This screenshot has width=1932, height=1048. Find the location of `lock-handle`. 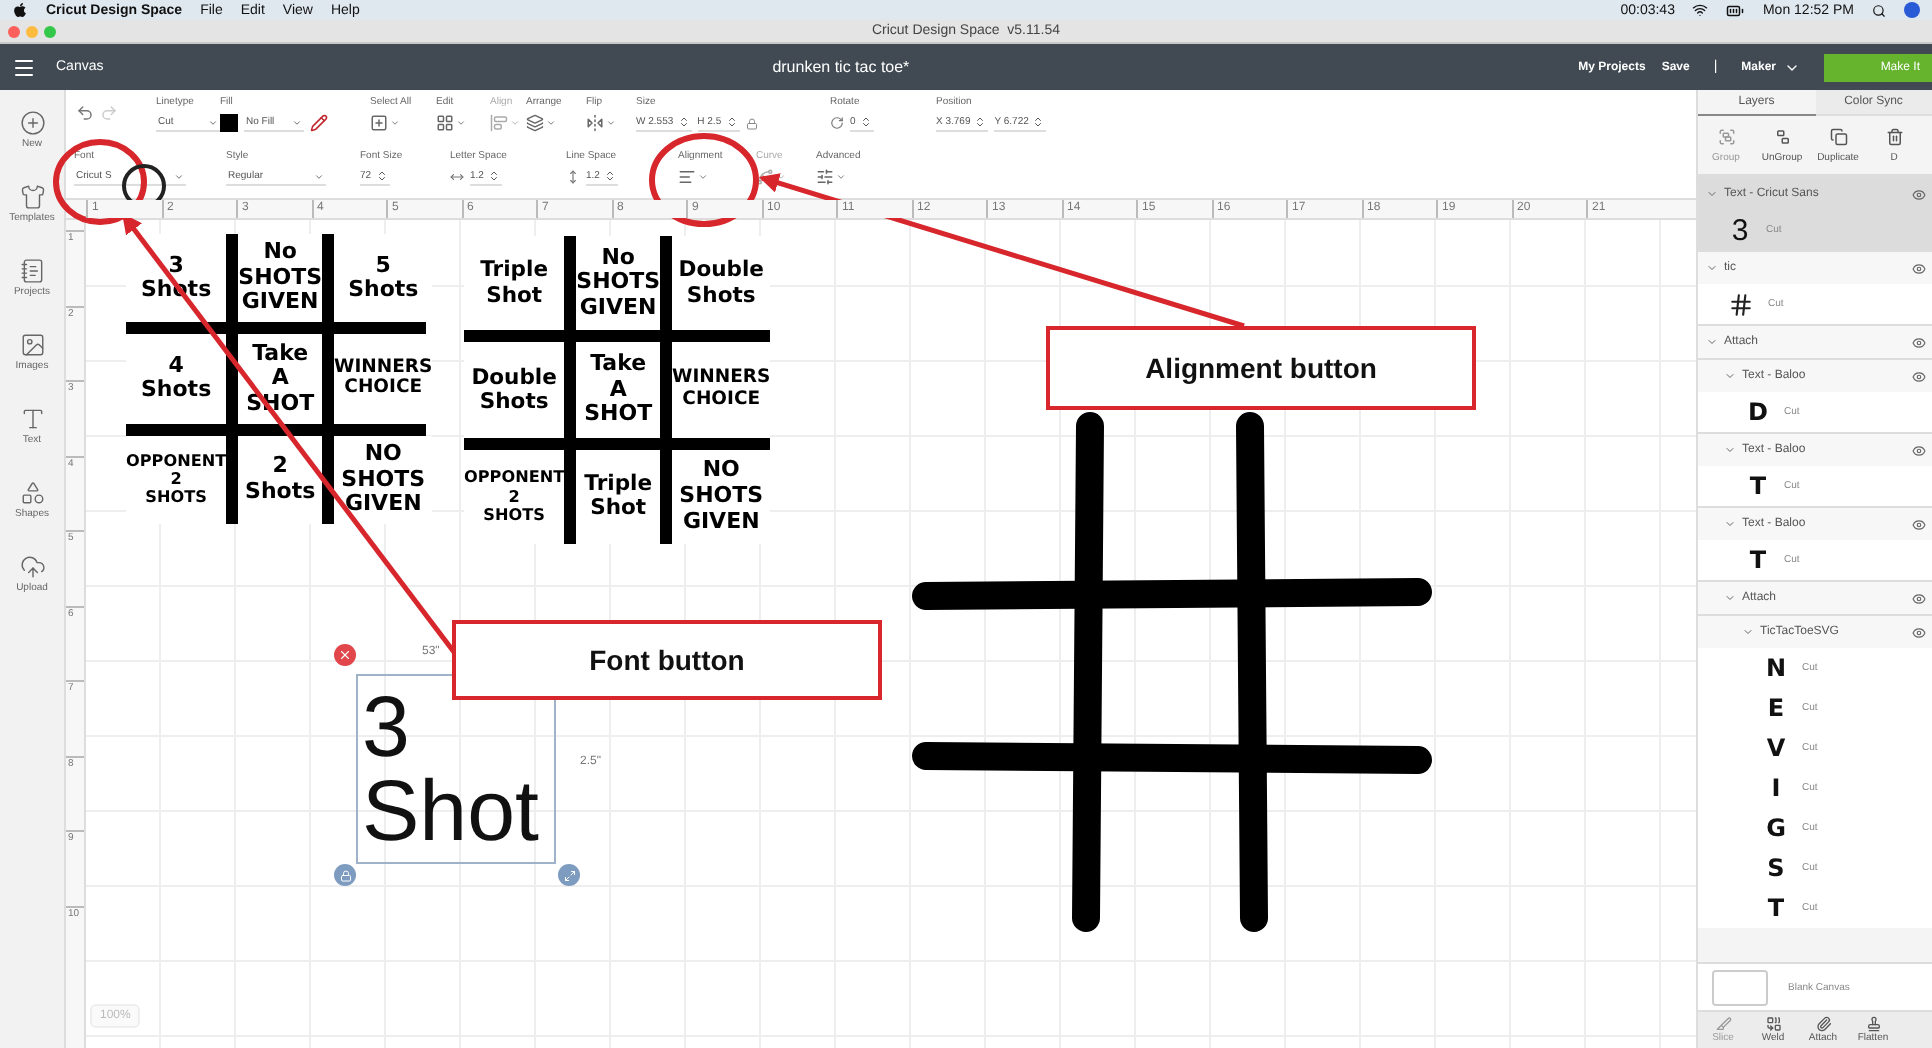

lock-handle is located at coordinates (345, 875).